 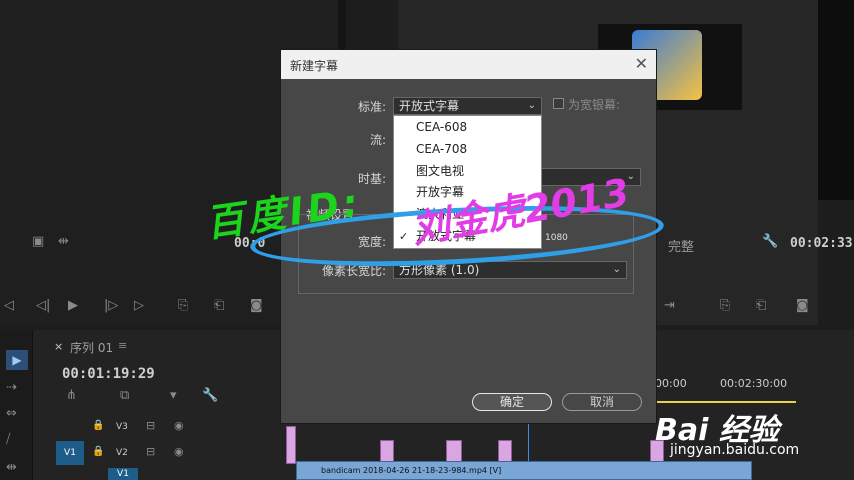 What do you see at coordinates (11, 467) in the screenshot?
I see `slip-icon: ⇹` at bounding box center [11, 467].